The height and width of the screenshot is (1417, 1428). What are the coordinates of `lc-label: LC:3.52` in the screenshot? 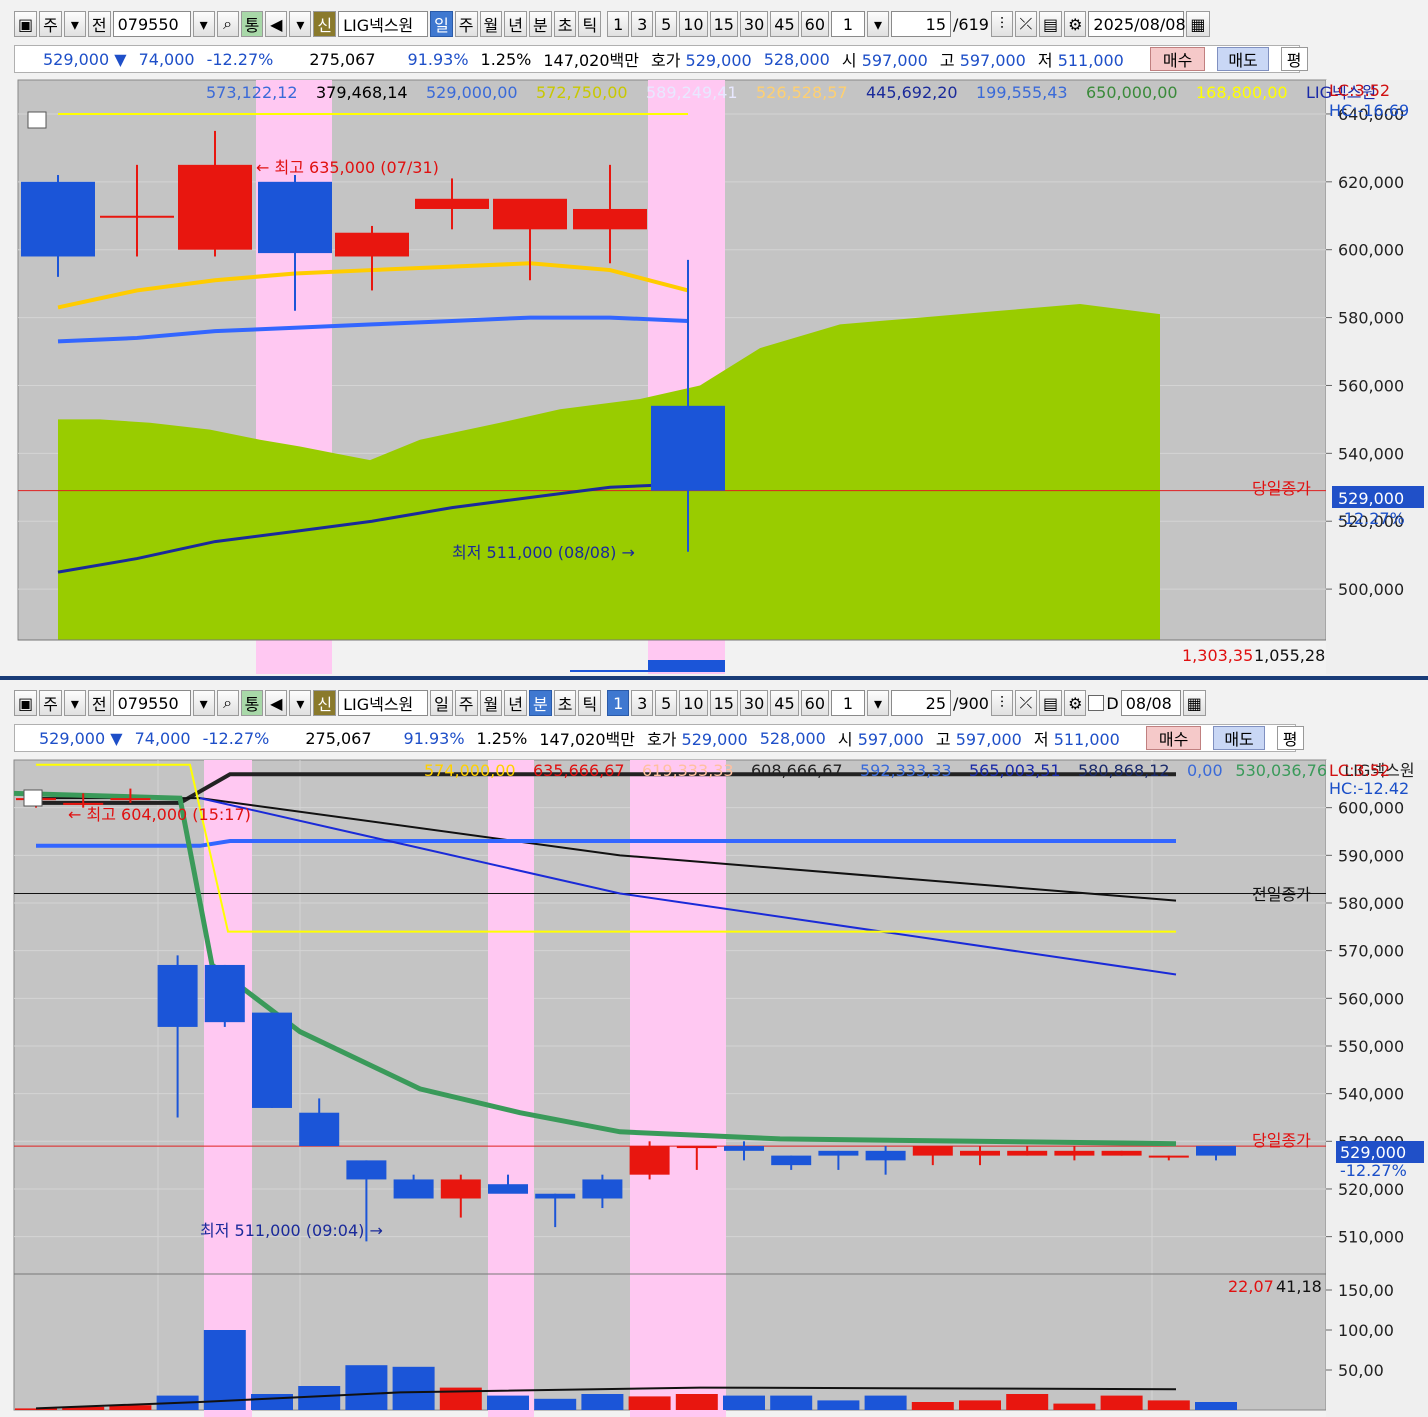 It's located at (1359, 770).